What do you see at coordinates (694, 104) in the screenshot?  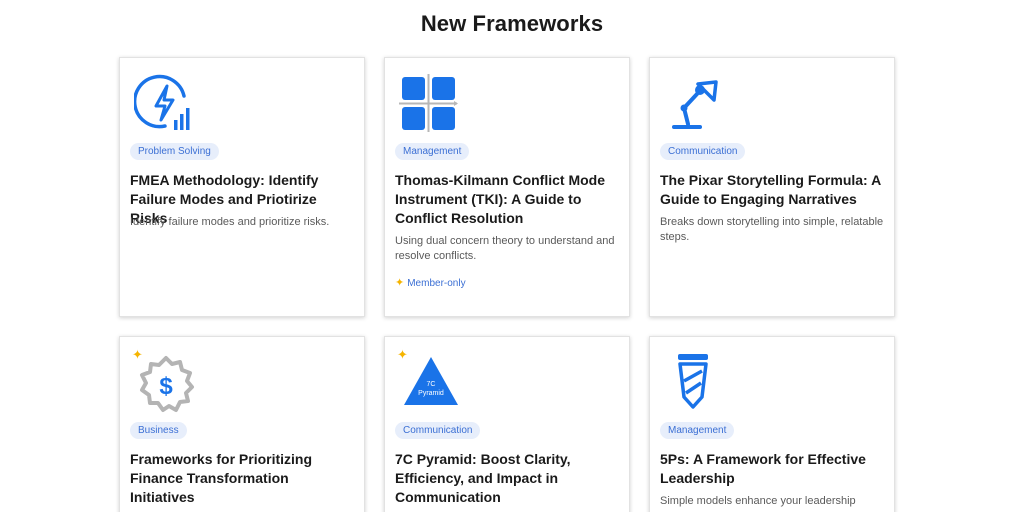 I see `desk-lamp-icon` at bounding box center [694, 104].